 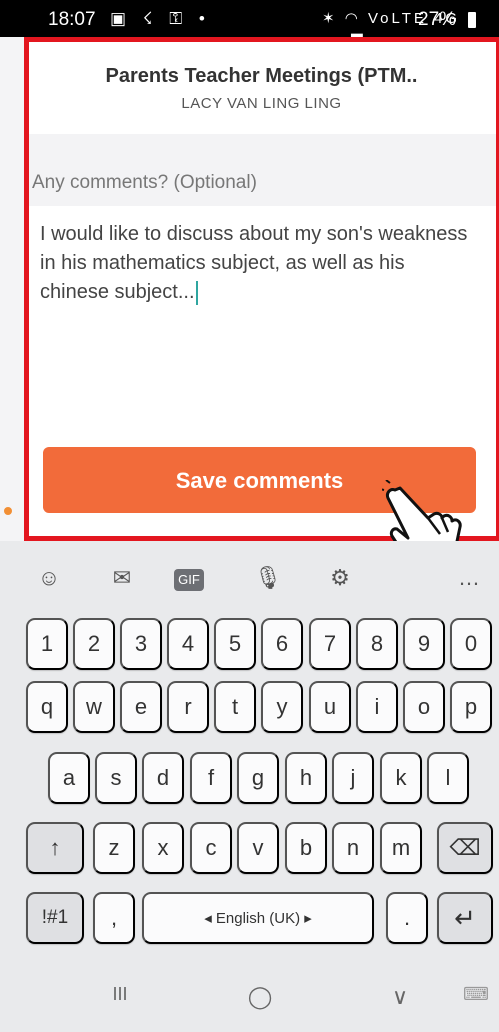 I want to click on key-9: 9, so click(x=424, y=644).